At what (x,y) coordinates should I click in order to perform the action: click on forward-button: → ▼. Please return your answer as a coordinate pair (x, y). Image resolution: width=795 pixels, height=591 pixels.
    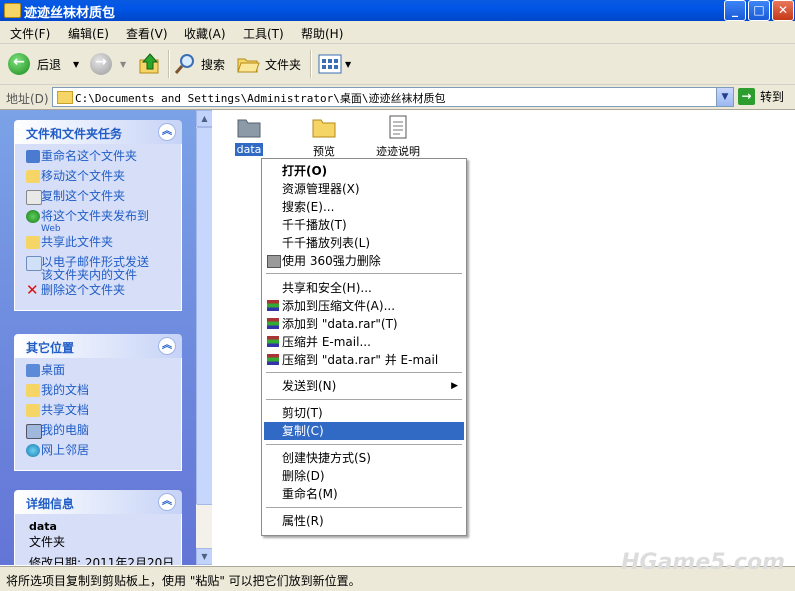
    Looking at the image, I should click on (108, 64).